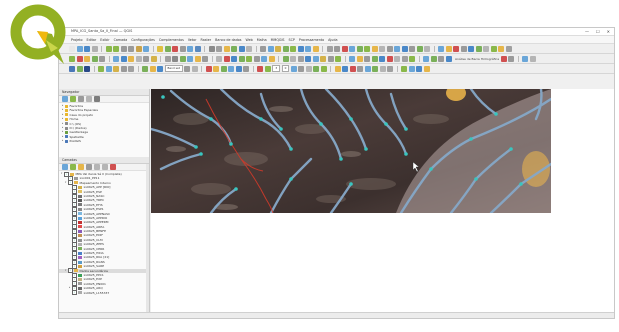 This screenshot has width=619, height=332. Describe the element at coordinates (167, 58) in the screenshot. I see `toolbar-digitizing-13-icon` at that location.